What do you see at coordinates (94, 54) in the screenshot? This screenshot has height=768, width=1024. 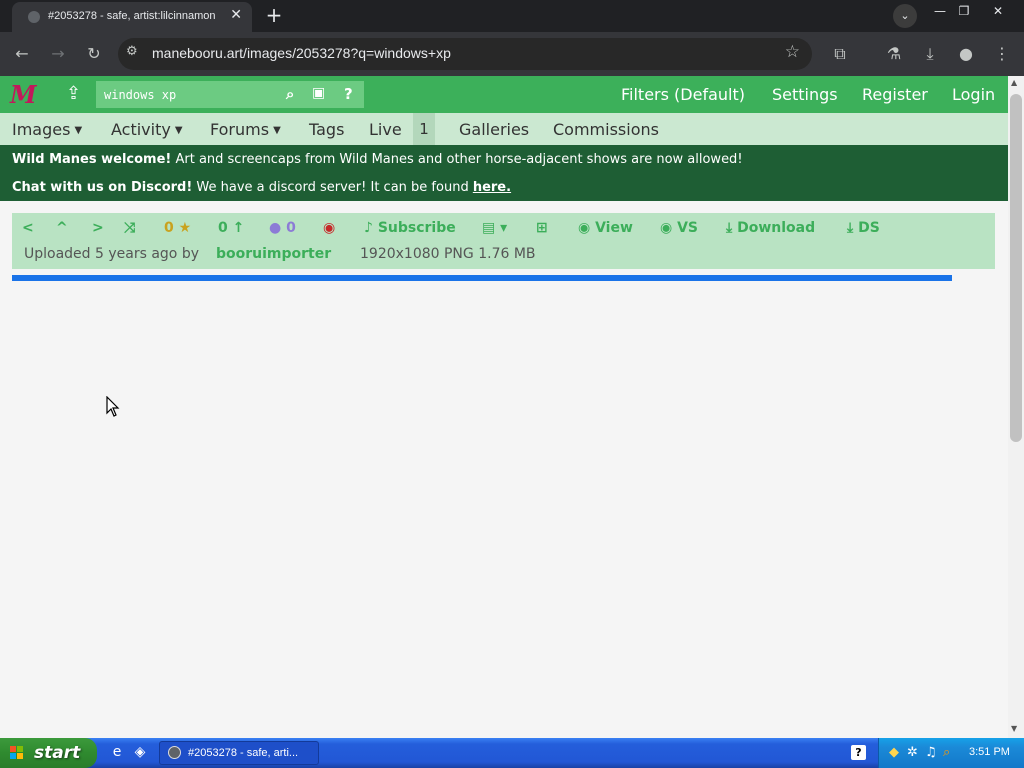 I see `reload-icon: ↻` at bounding box center [94, 54].